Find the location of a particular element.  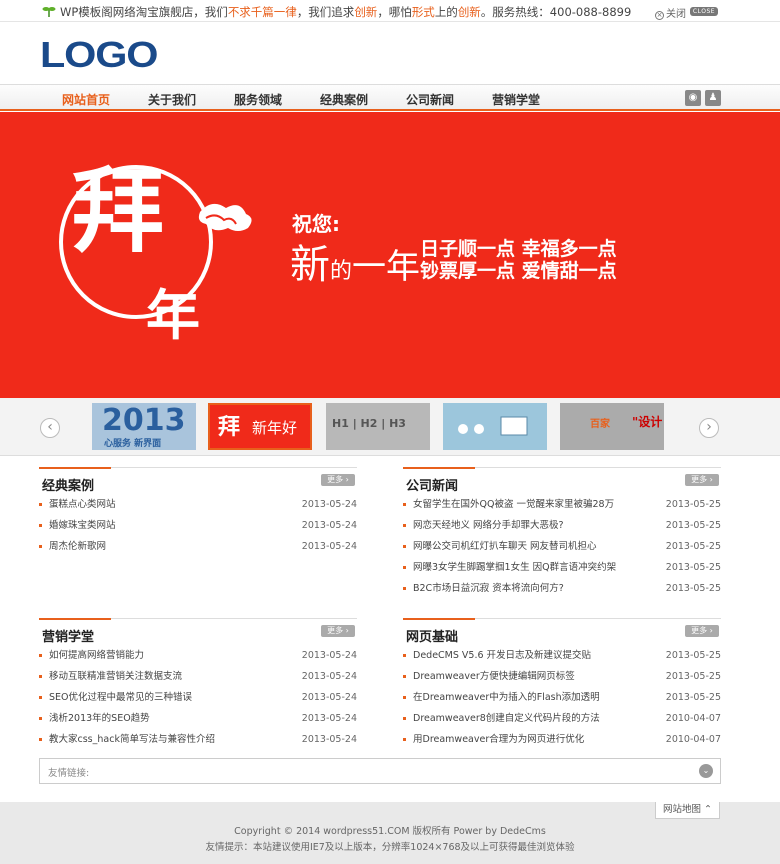

list-item: 用Dreamweaver合理为为网页进行优化 2010-04-07 is located at coordinates (562, 739).